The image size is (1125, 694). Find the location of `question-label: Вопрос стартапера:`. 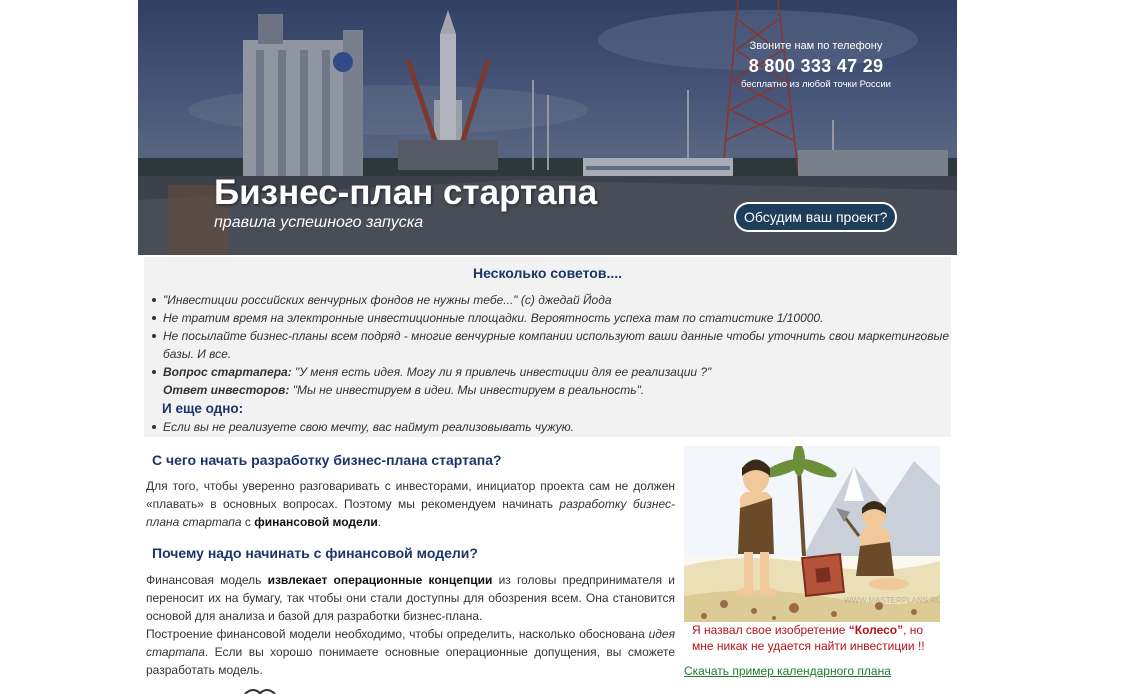

question-label: Вопрос стартапера: is located at coordinates (227, 372).